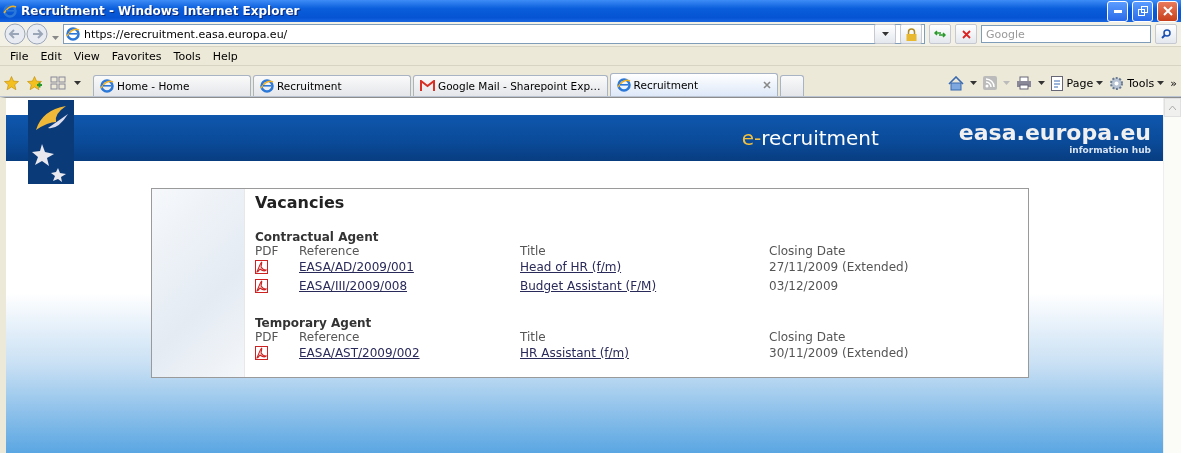  What do you see at coordinates (86, 56) in the screenshot?
I see `menu-item: View` at bounding box center [86, 56].